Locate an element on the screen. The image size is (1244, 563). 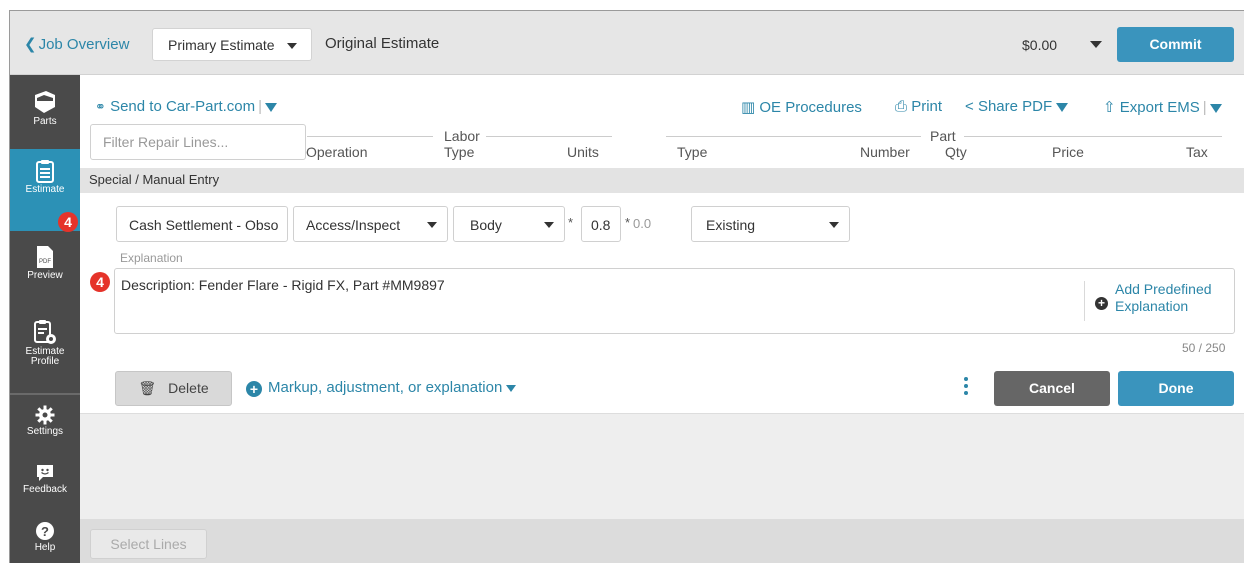
estimate-select: Primary Estimate is located at coordinates (232, 44).